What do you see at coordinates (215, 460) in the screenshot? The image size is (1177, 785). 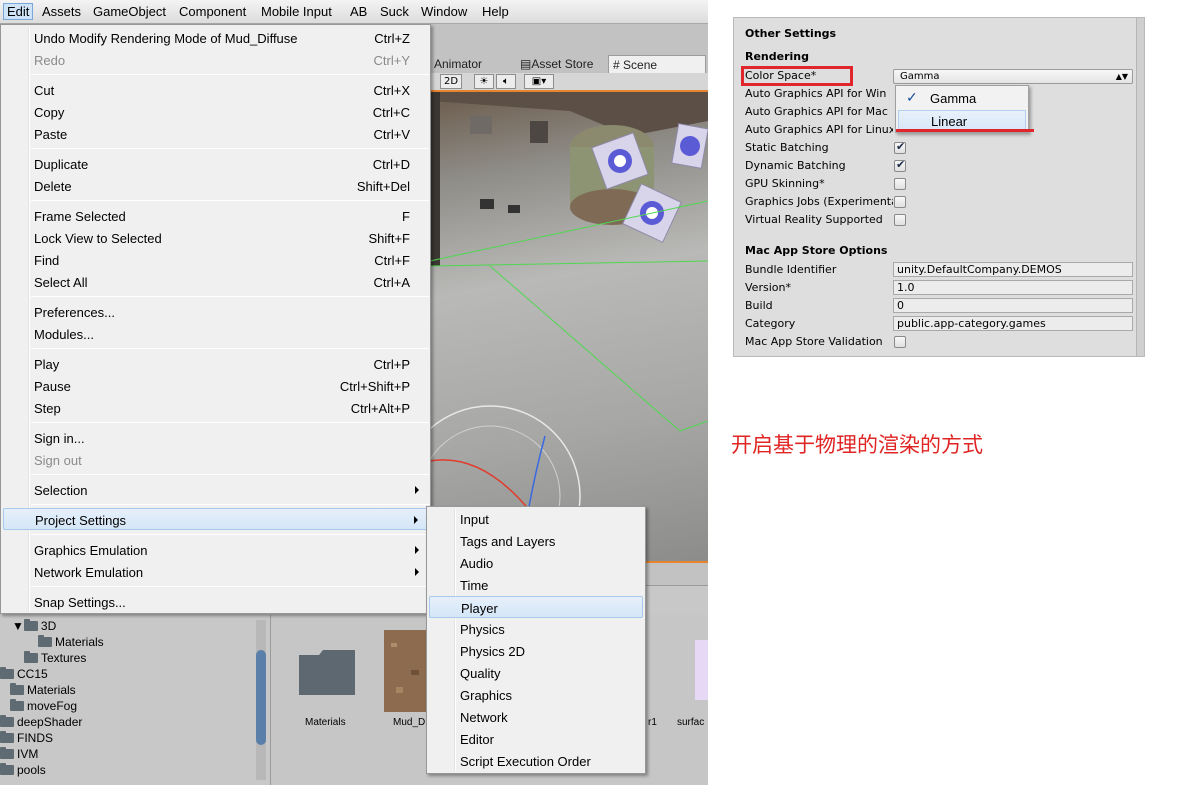 I see `menu-item-sign-out: Sign out` at bounding box center [215, 460].